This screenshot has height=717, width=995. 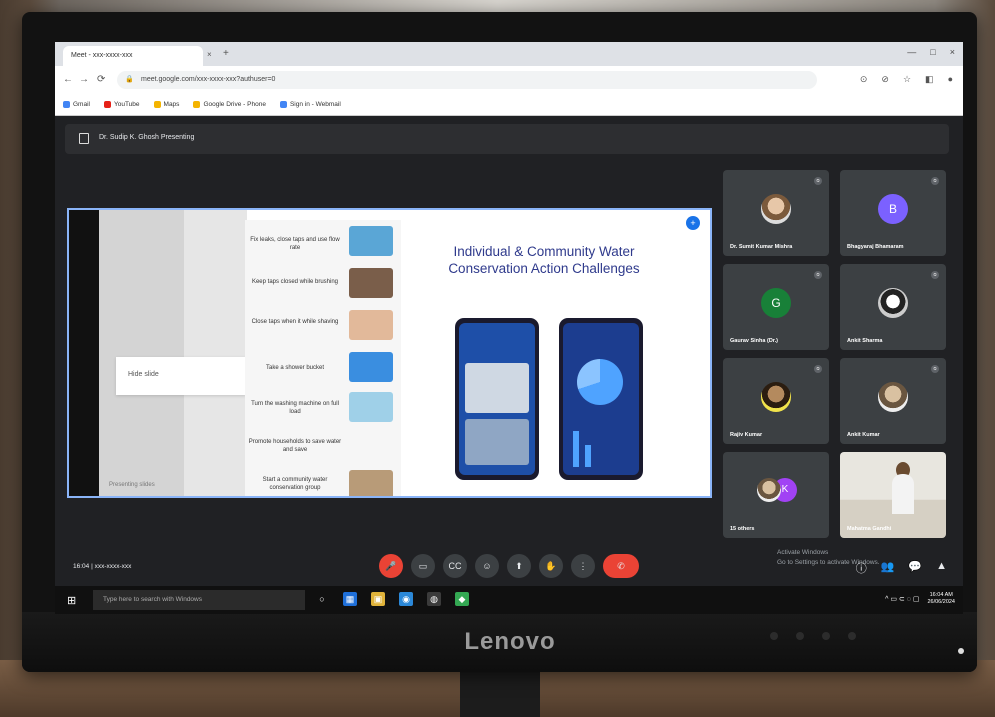 I want to click on forward-icon: →, so click(x=84, y=79).